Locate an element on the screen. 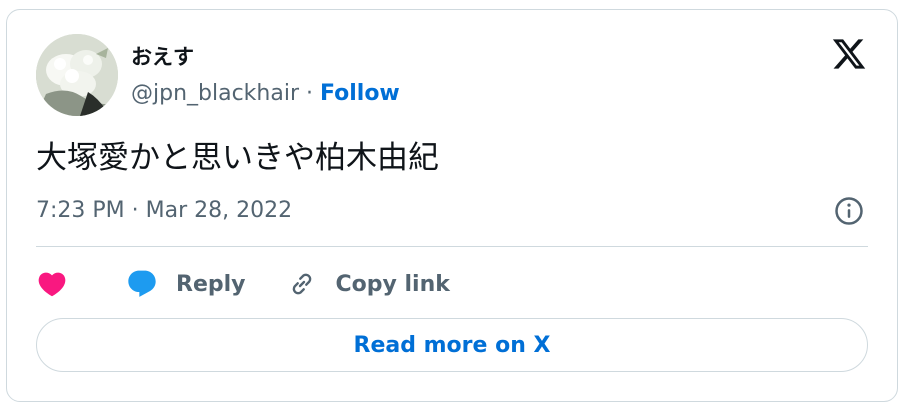  speech-bubble-icon is located at coordinates (142, 283).